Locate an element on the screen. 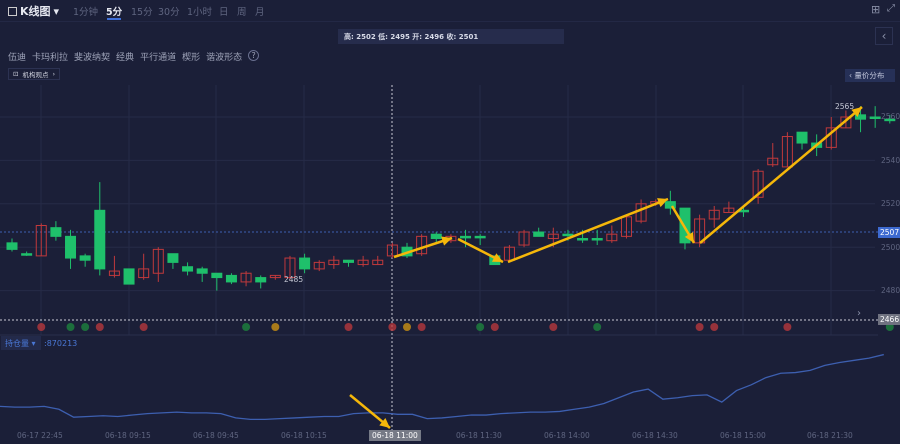 Image resolution: width=900 pixels, height=444 pixels. x-label: 06-18 09:15 is located at coordinates (128, 435).